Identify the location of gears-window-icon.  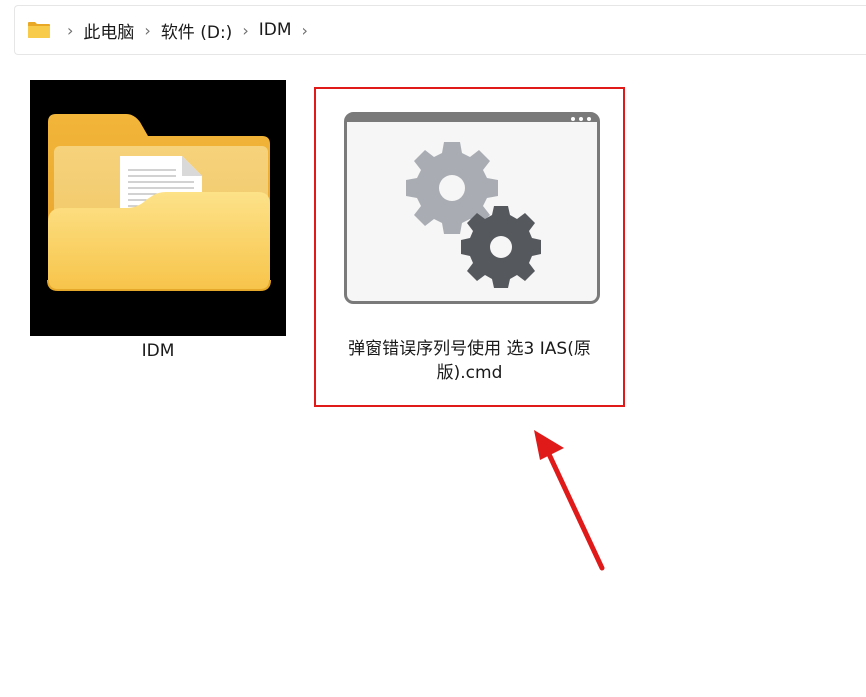
(472, 211).